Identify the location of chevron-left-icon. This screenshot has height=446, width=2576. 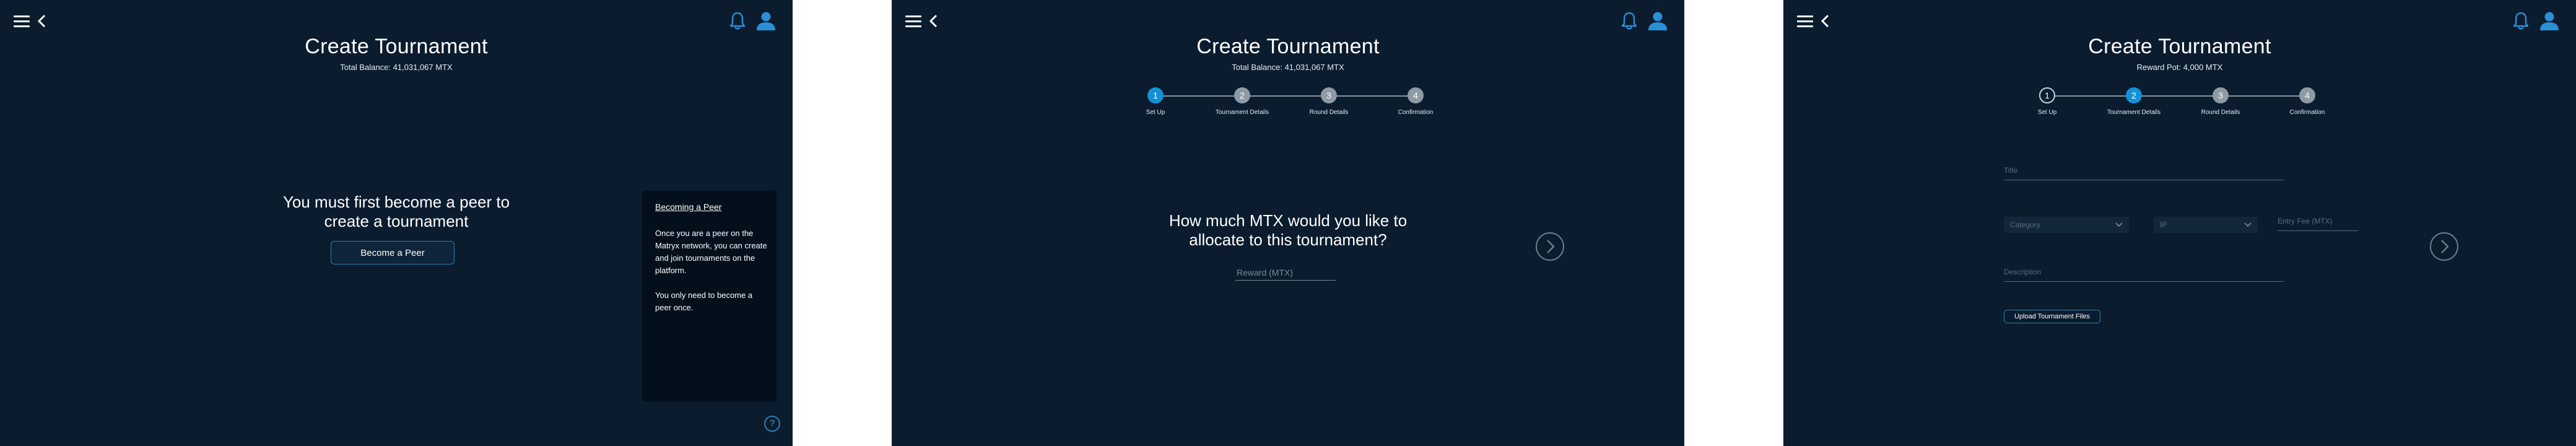
(42, 21).